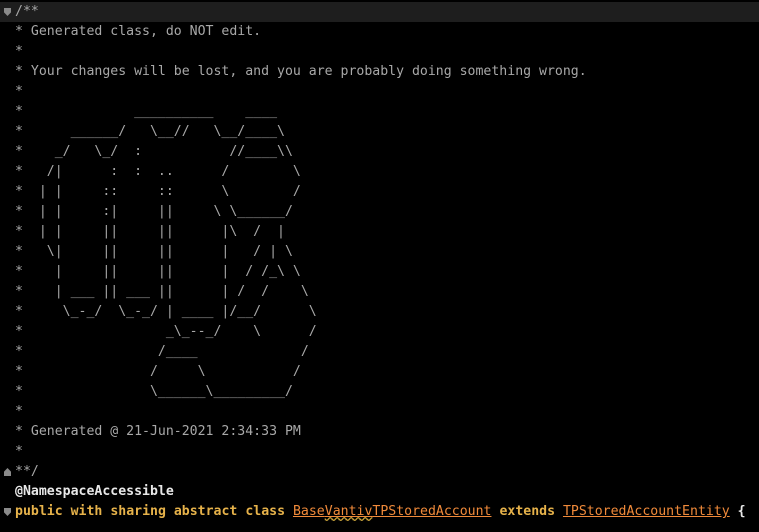 This screenshot has width=759, height=532. I want to click on keyword-abstract: abstract, so click(205, 511).